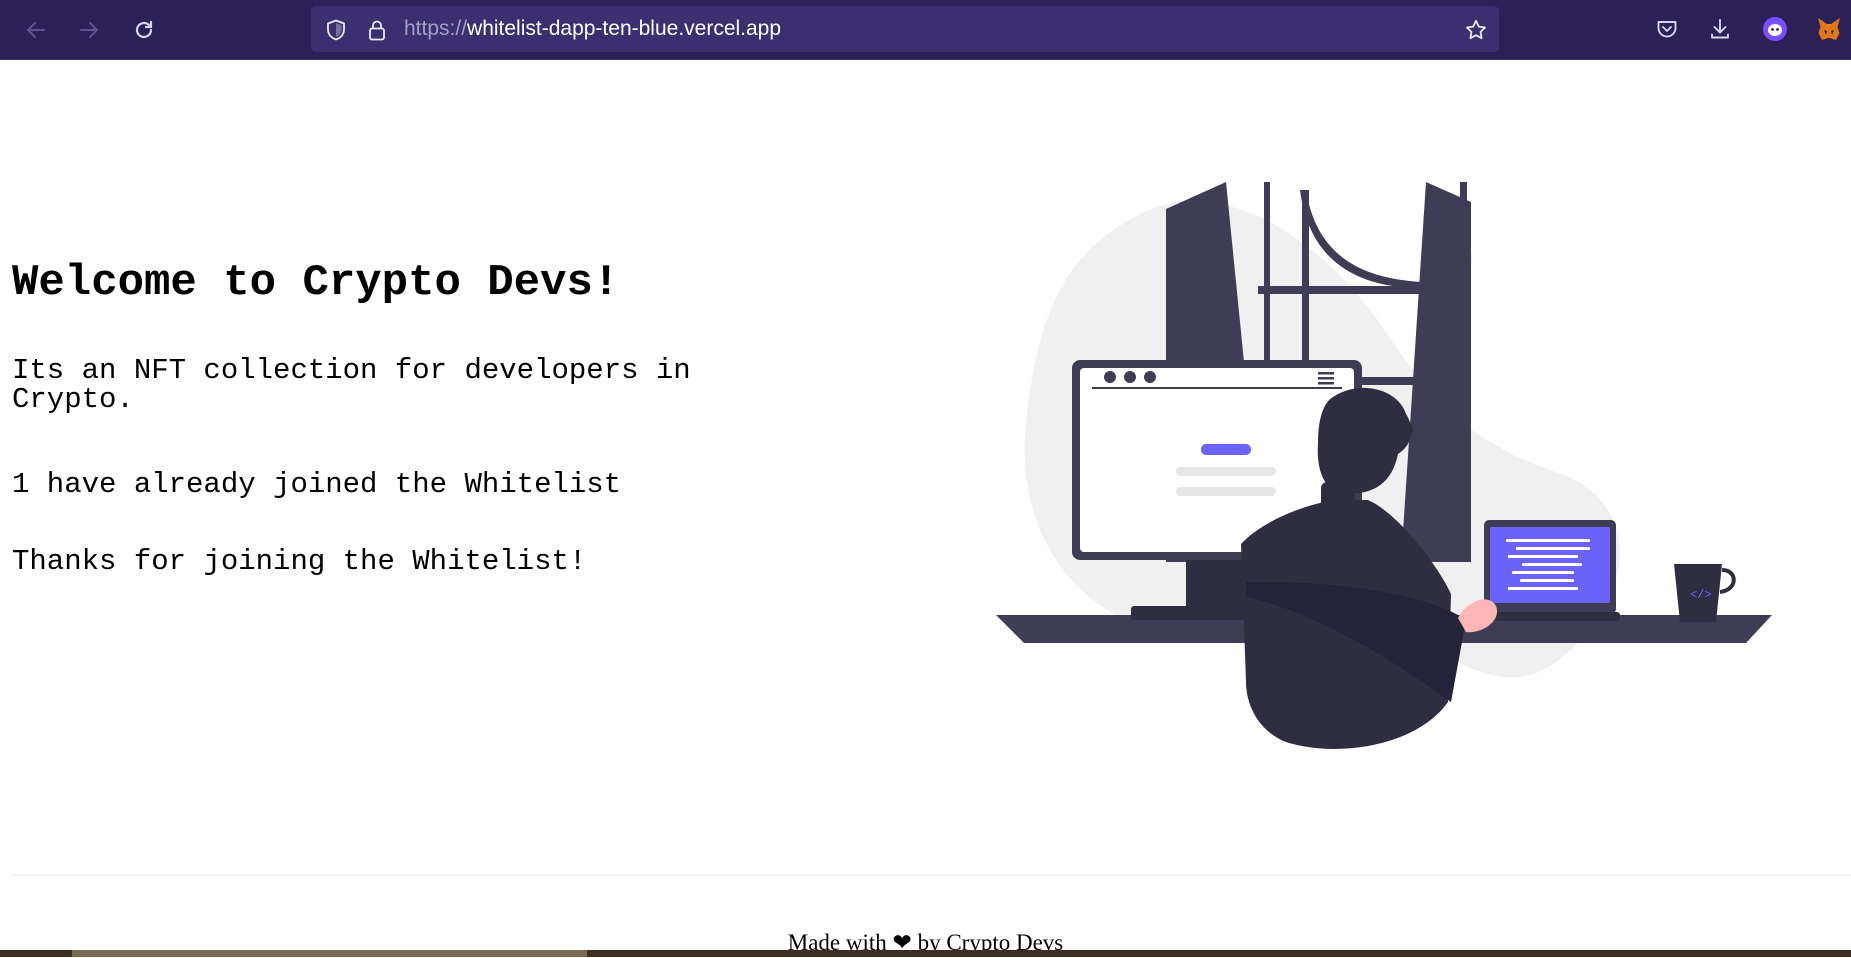 The width and height of the screenshot is (1851, 958). Describe the element at coordinates (925, 953) in the screenshot. I see `taskbar-strip` at that location.